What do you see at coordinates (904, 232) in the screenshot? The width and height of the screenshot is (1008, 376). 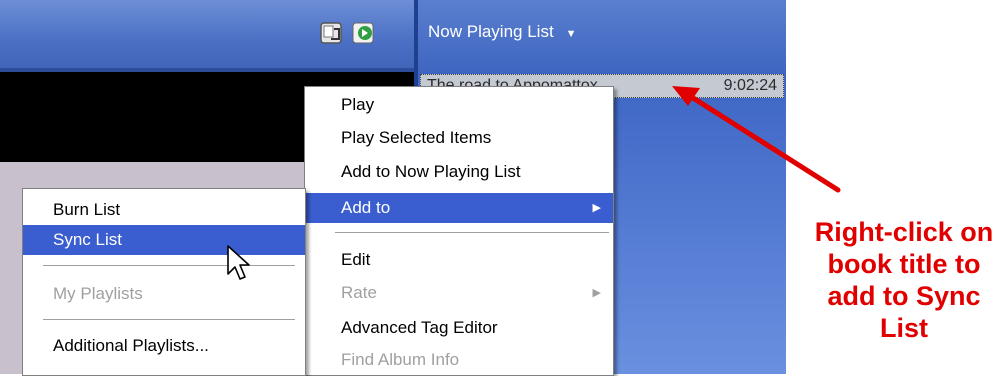 I see `annotation-line: Right-click on` at bounding box center [904, 232].